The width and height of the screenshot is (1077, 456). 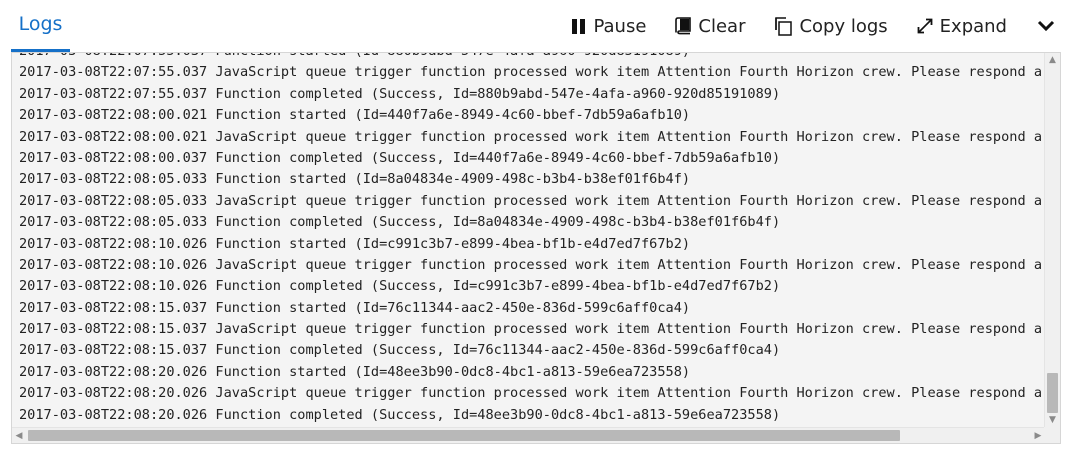 What do you see at coordinates (538, 26) in the screenshot?
I see `logs-header: Logs Pause Clear Copy logs Expand` at bounding box center [538, 26].